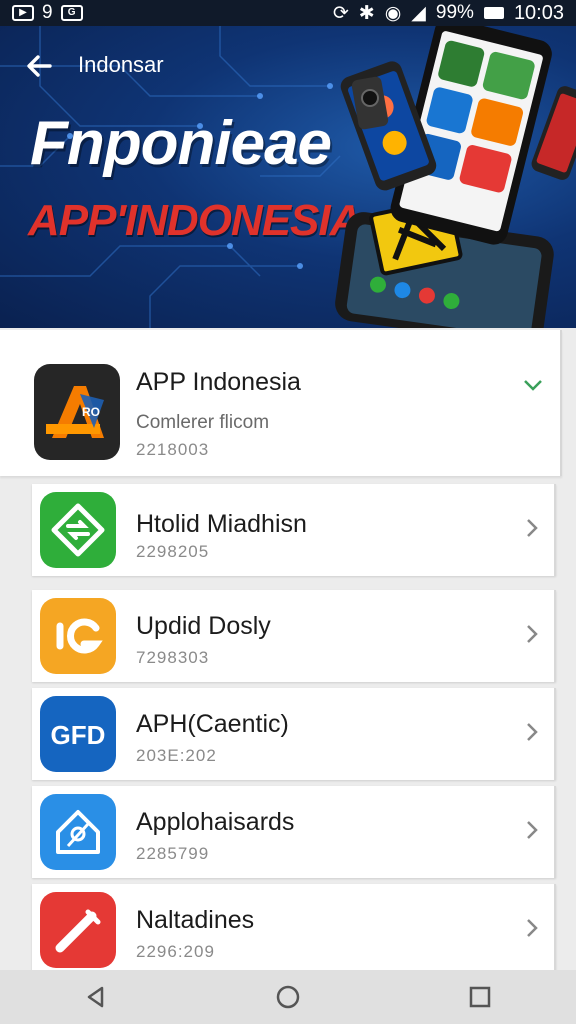  Describe the element at coordinates (218, 382) in the screenshot. I see `featured-app-name: APP Indonesia` at that location.